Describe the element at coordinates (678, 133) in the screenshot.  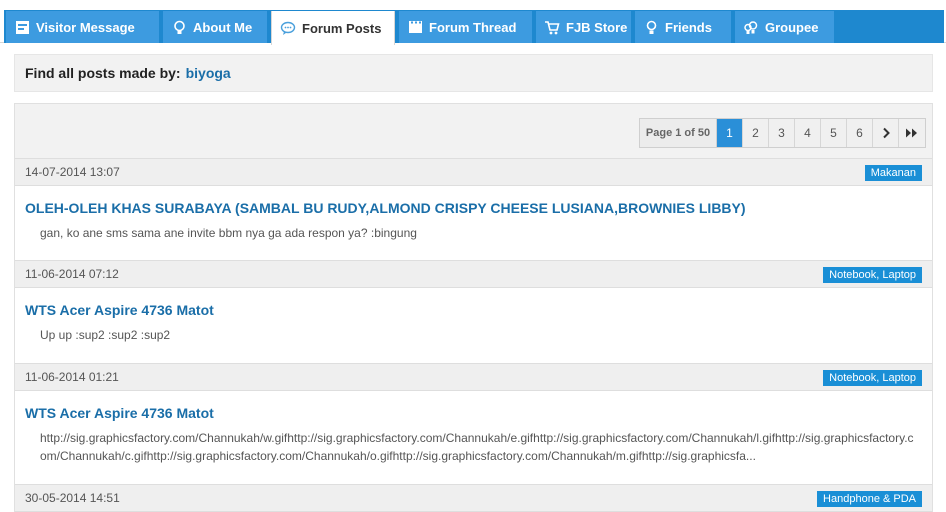
I see `page-info: Page 1 of 50` at that location.